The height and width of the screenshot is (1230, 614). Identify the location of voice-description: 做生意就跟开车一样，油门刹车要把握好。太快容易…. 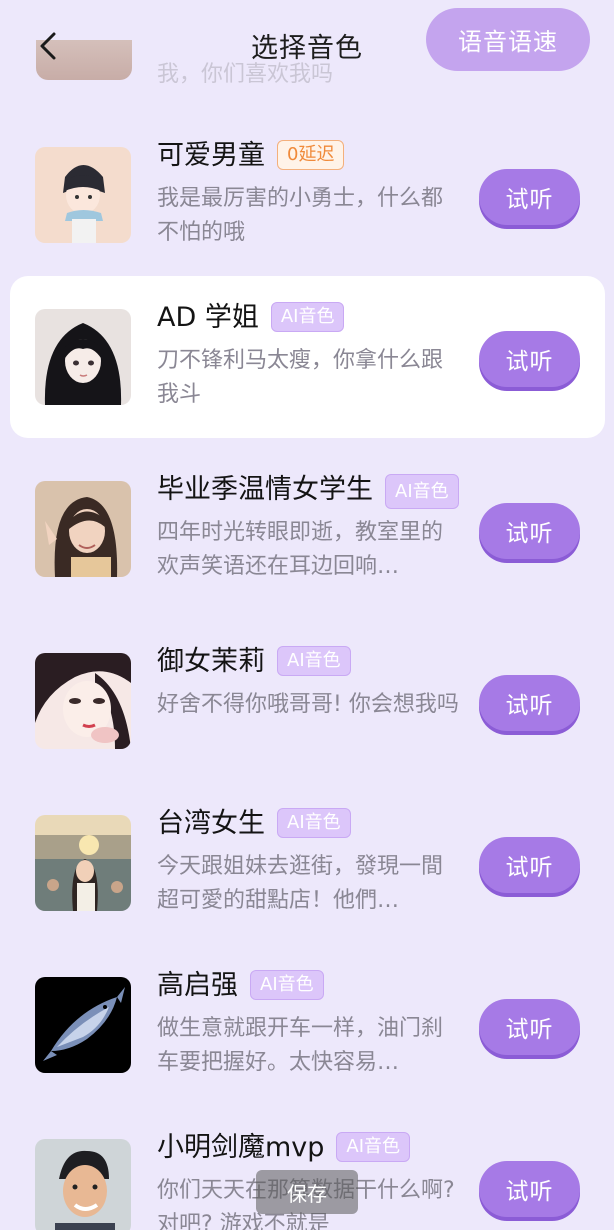
(300, 1045).